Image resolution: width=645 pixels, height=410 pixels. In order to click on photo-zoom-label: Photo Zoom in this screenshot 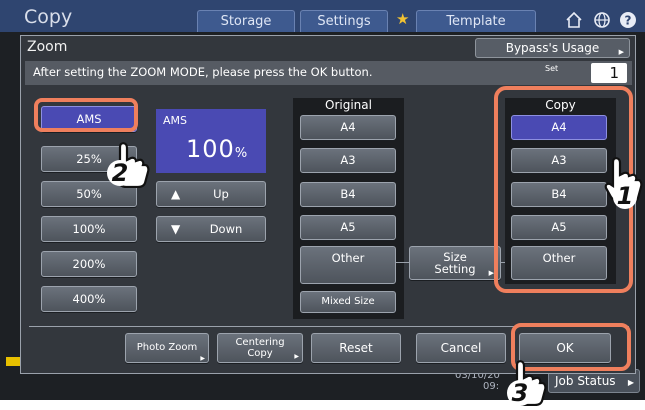, I will do `click(167, 347)`.